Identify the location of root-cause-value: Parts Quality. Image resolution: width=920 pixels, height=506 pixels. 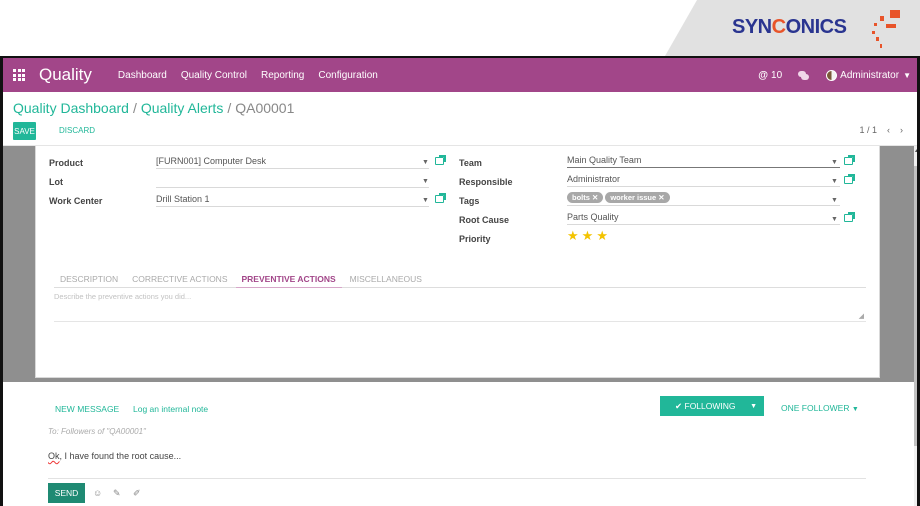
(593, 216).